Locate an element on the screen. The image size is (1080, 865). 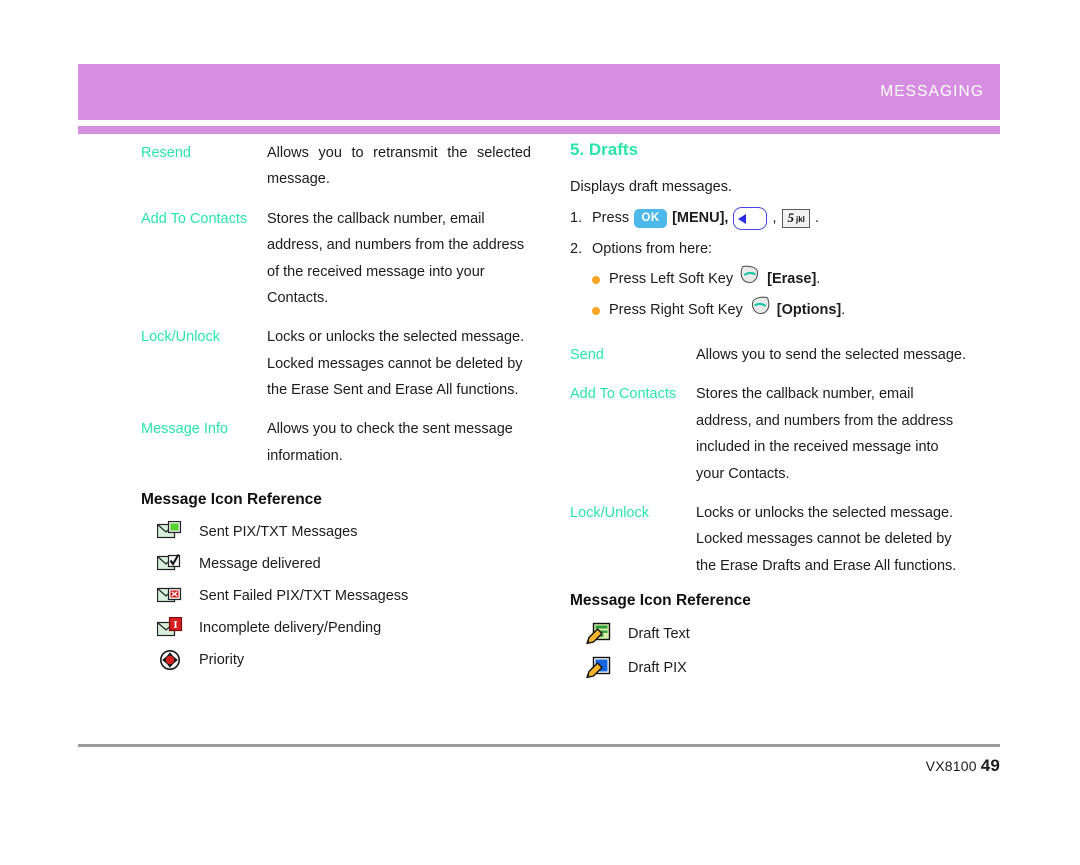
priority-icon is located at coordinates (170, 660).